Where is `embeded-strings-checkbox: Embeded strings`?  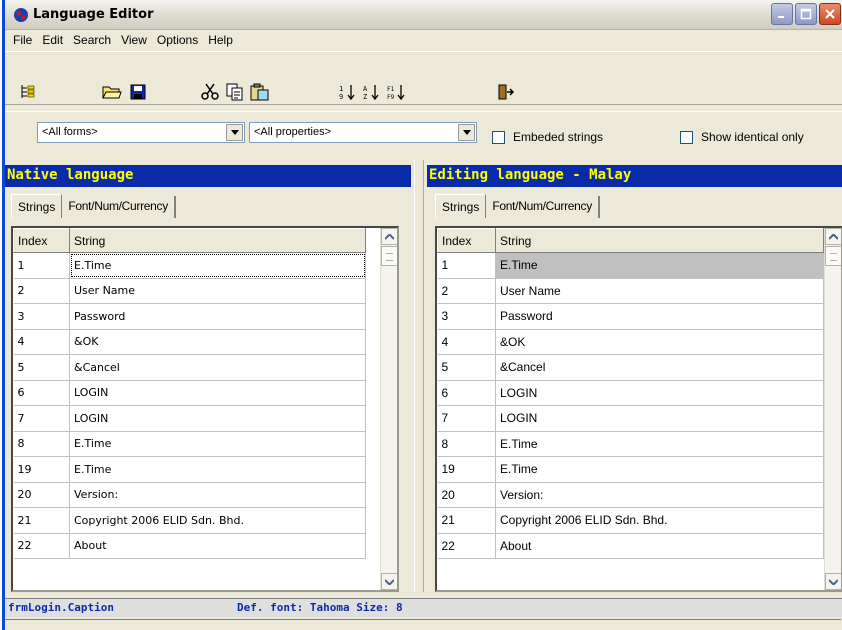 embeded-strings-checkbox: Embeded strings is located at coordinates (547, 137).